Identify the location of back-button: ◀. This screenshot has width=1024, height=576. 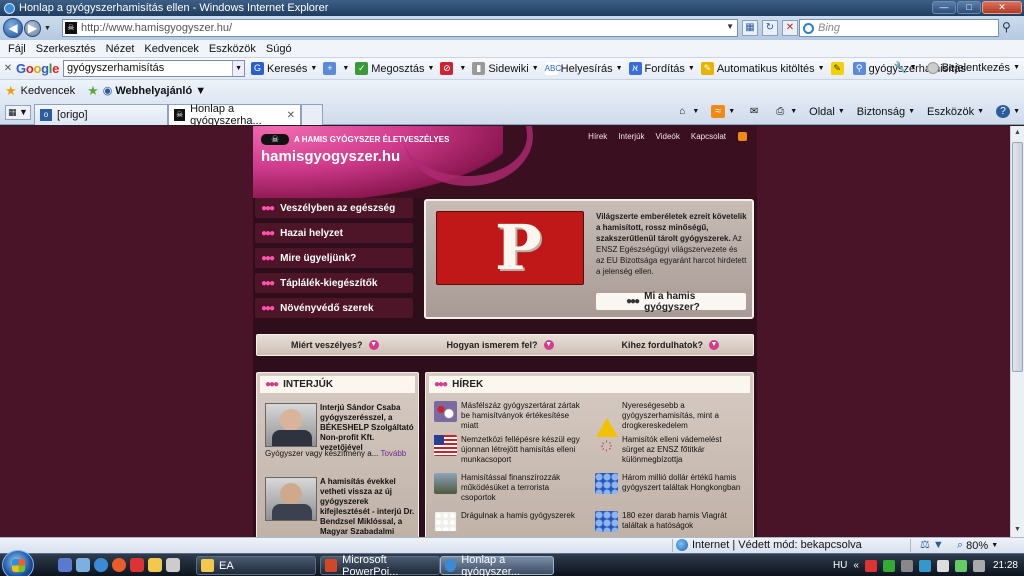
(13, 28).